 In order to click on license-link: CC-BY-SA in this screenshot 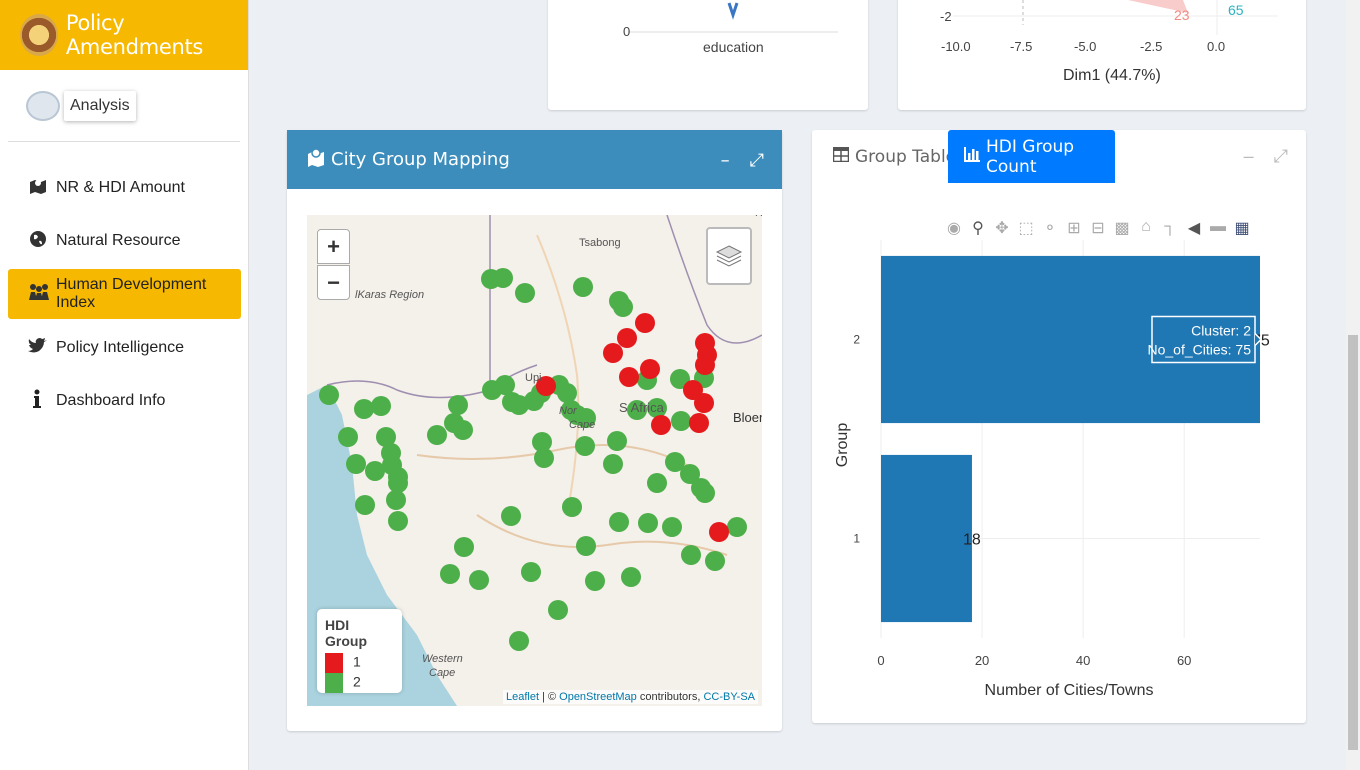, I will do `click(729, 697)`.